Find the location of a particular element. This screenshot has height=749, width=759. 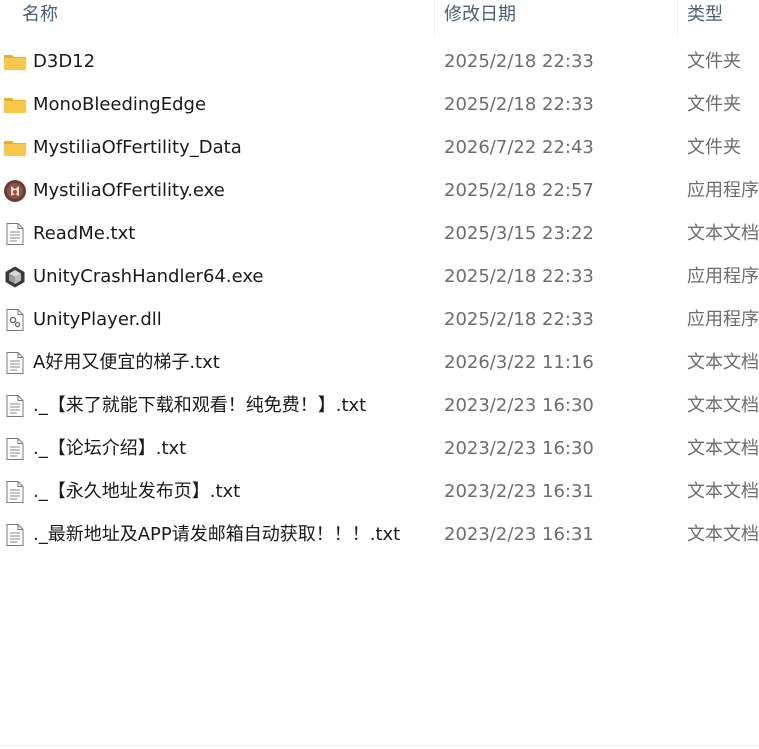

file-name: ._【永久地址发布页】.txt is located at coordinates (137, 491).